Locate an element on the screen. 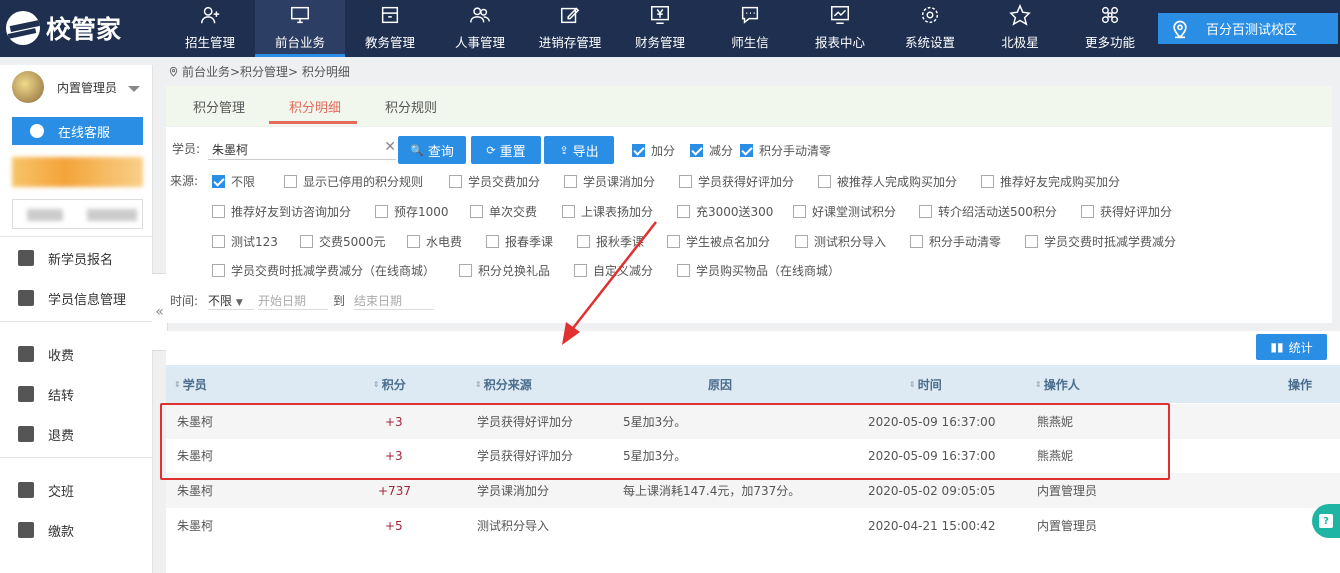 This screenshot has height=573, width=1340. source-checkbox: 报秋季课 is located at coordinates (610, 241).